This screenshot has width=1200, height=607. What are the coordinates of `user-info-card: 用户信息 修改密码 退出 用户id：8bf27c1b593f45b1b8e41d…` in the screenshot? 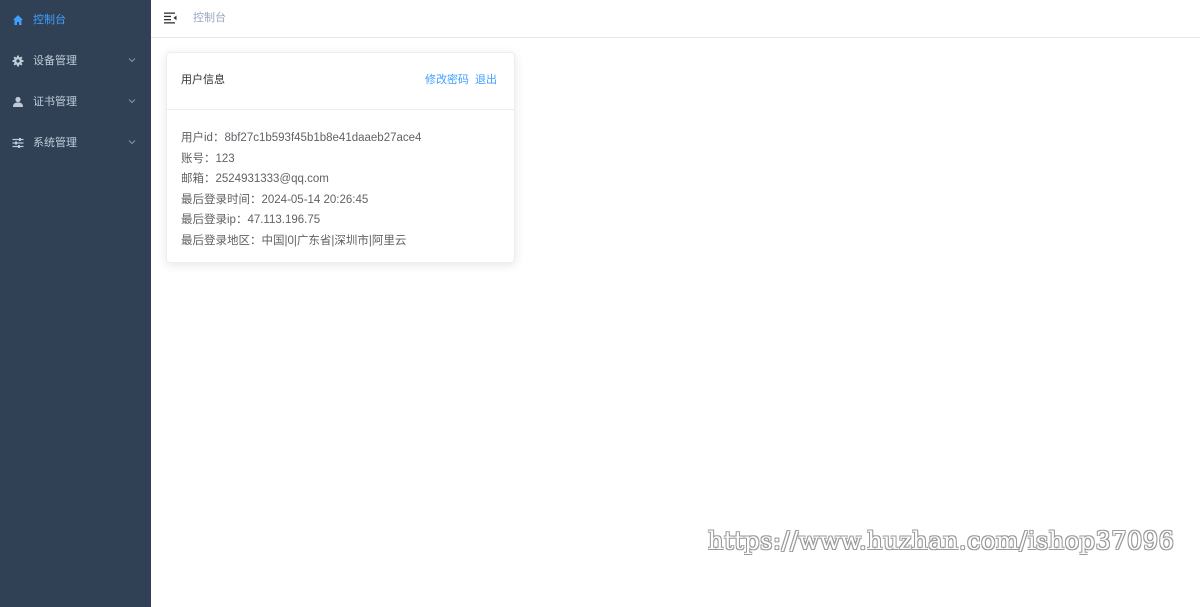 It's located at (340, 157).